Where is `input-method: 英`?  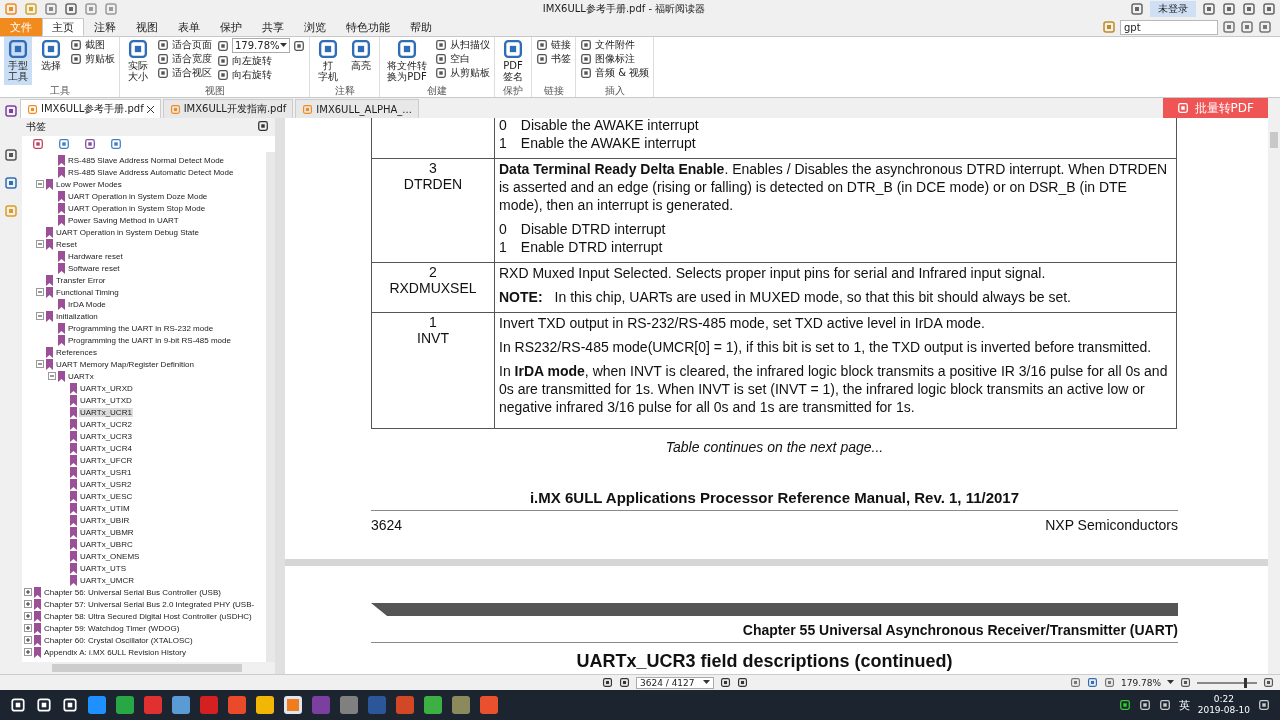 input-method: 英 is located at coordinates (1184, 705).